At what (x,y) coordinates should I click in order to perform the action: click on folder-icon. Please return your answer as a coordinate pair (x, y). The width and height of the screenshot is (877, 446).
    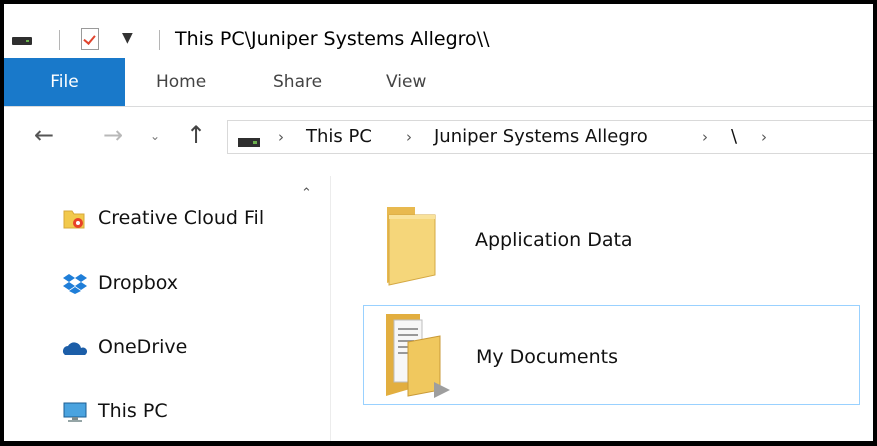
    Looking at the image, I should click on (411, 246).